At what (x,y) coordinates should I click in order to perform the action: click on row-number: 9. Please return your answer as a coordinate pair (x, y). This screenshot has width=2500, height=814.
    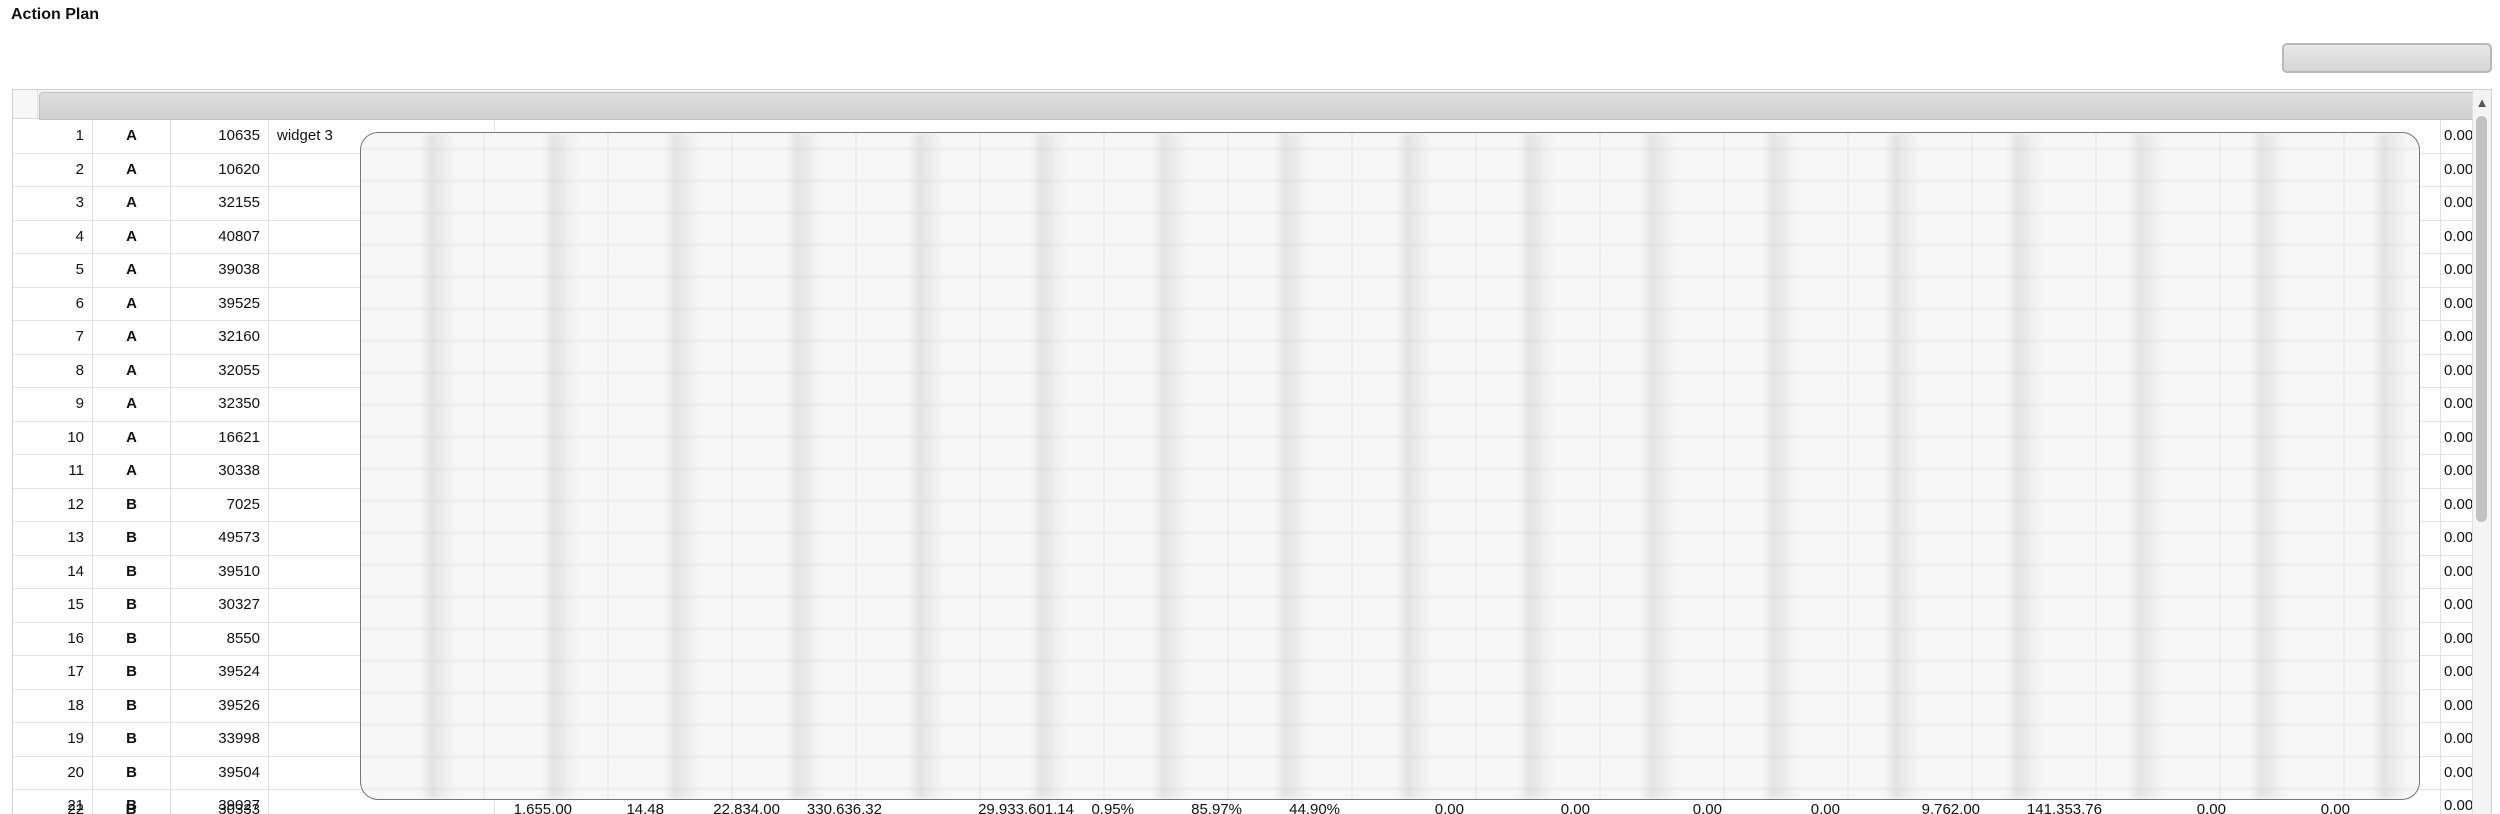
    Looking at the image, I should click on (53, 404).